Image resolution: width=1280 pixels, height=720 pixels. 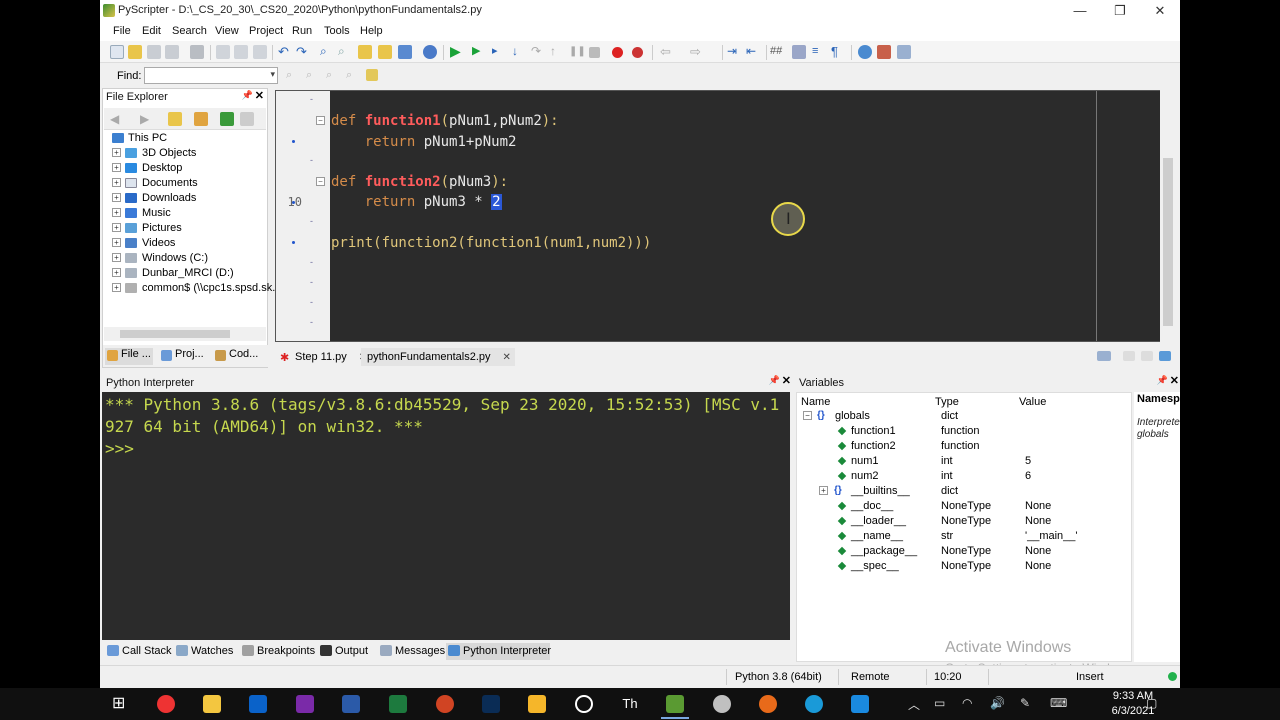 What do you see at coordinates (258, 704) in the screenshot?
I see `outlook-icon` at bounding box center [258, 704].